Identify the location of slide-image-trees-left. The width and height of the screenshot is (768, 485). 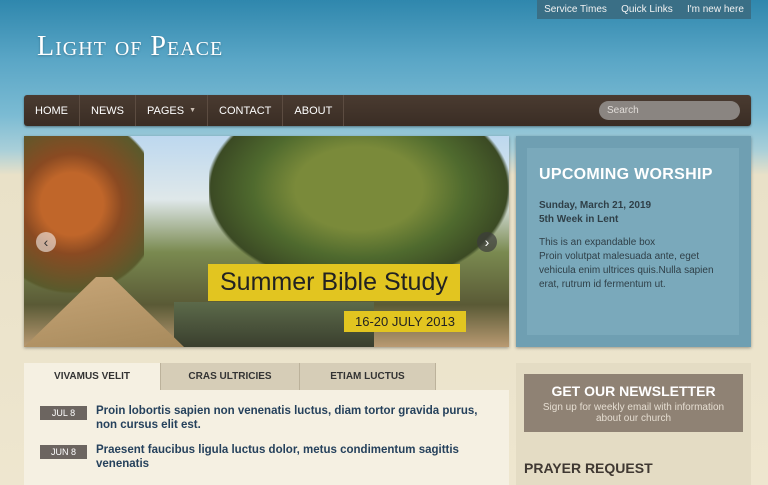
(84, 221).